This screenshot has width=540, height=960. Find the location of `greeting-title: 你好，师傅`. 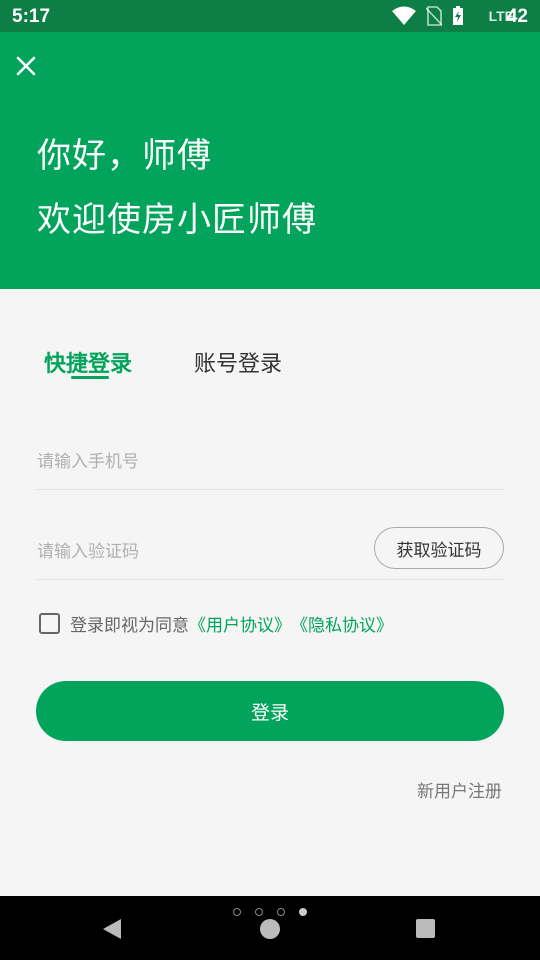

greeting-title: 你好，师傅 is located at coordinates (124, 156).